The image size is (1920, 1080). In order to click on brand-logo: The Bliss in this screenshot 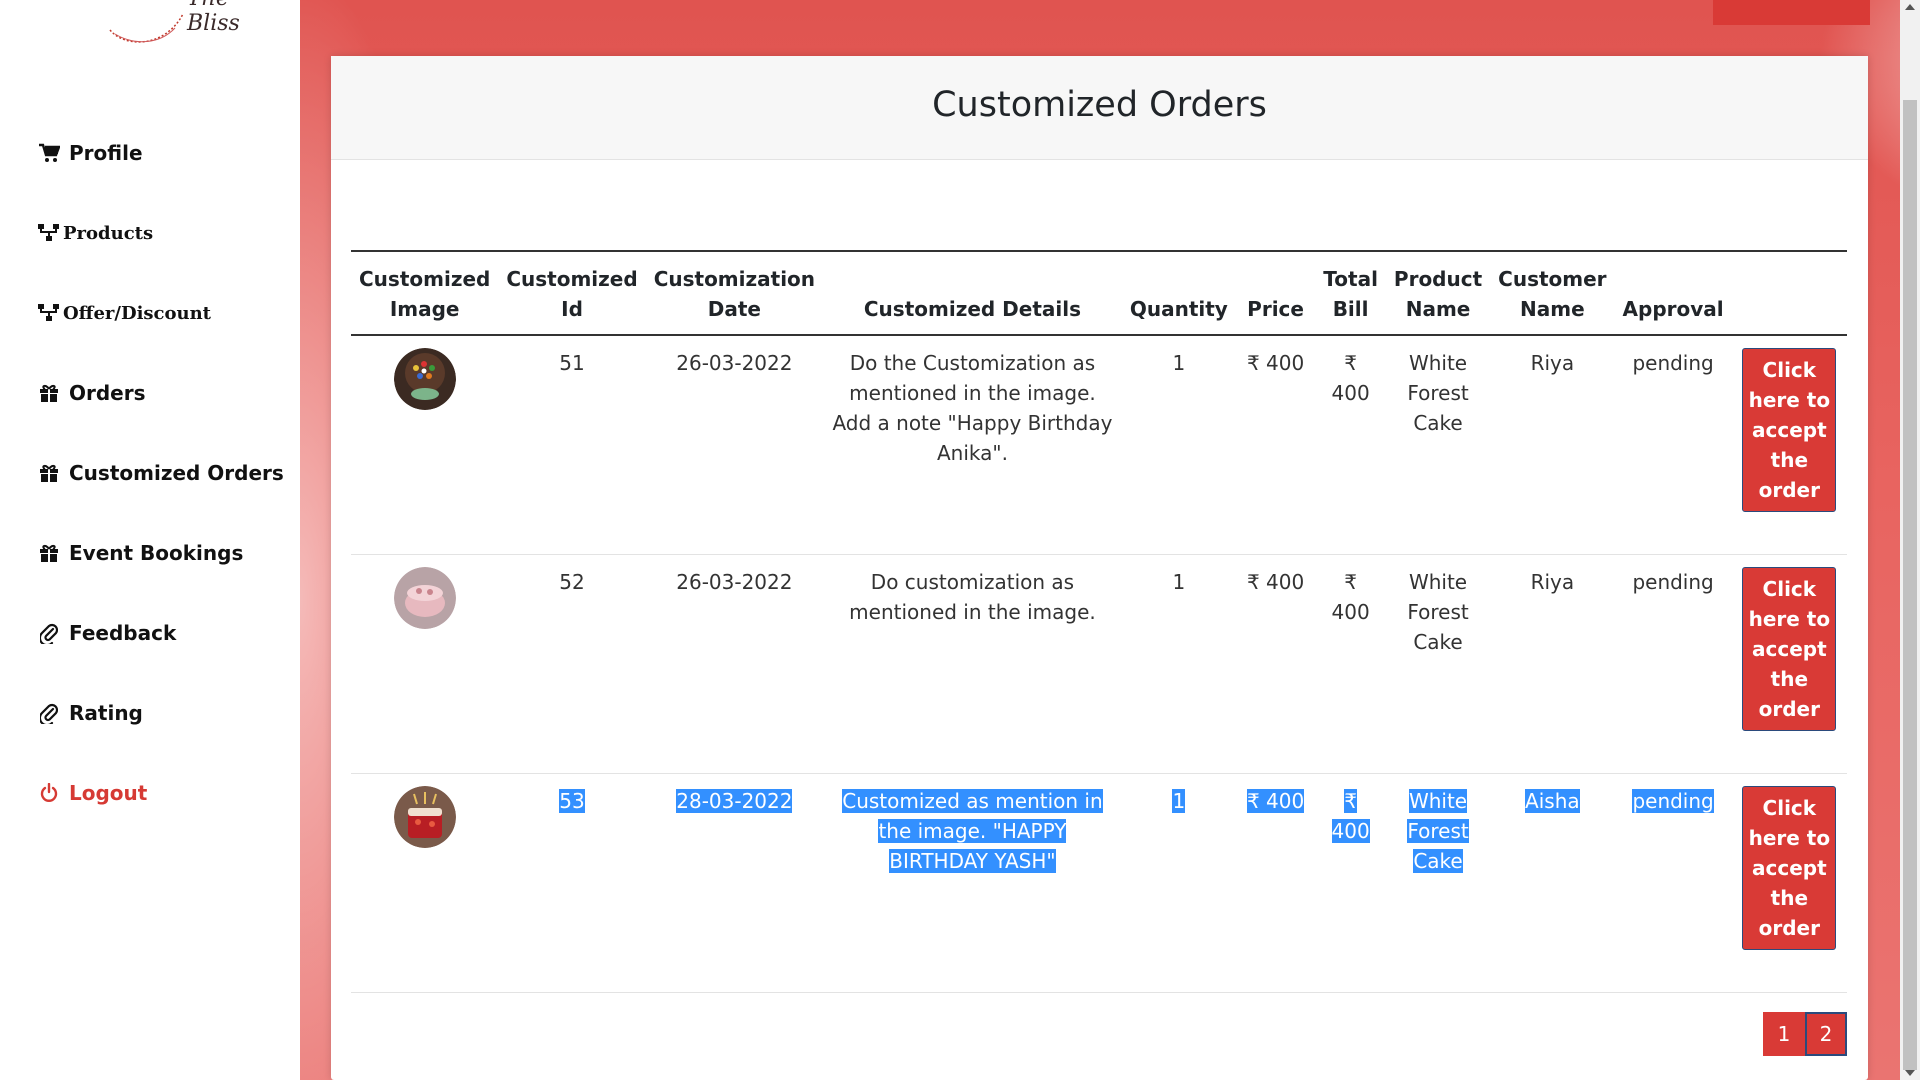, I will do `click(167, 24)`.